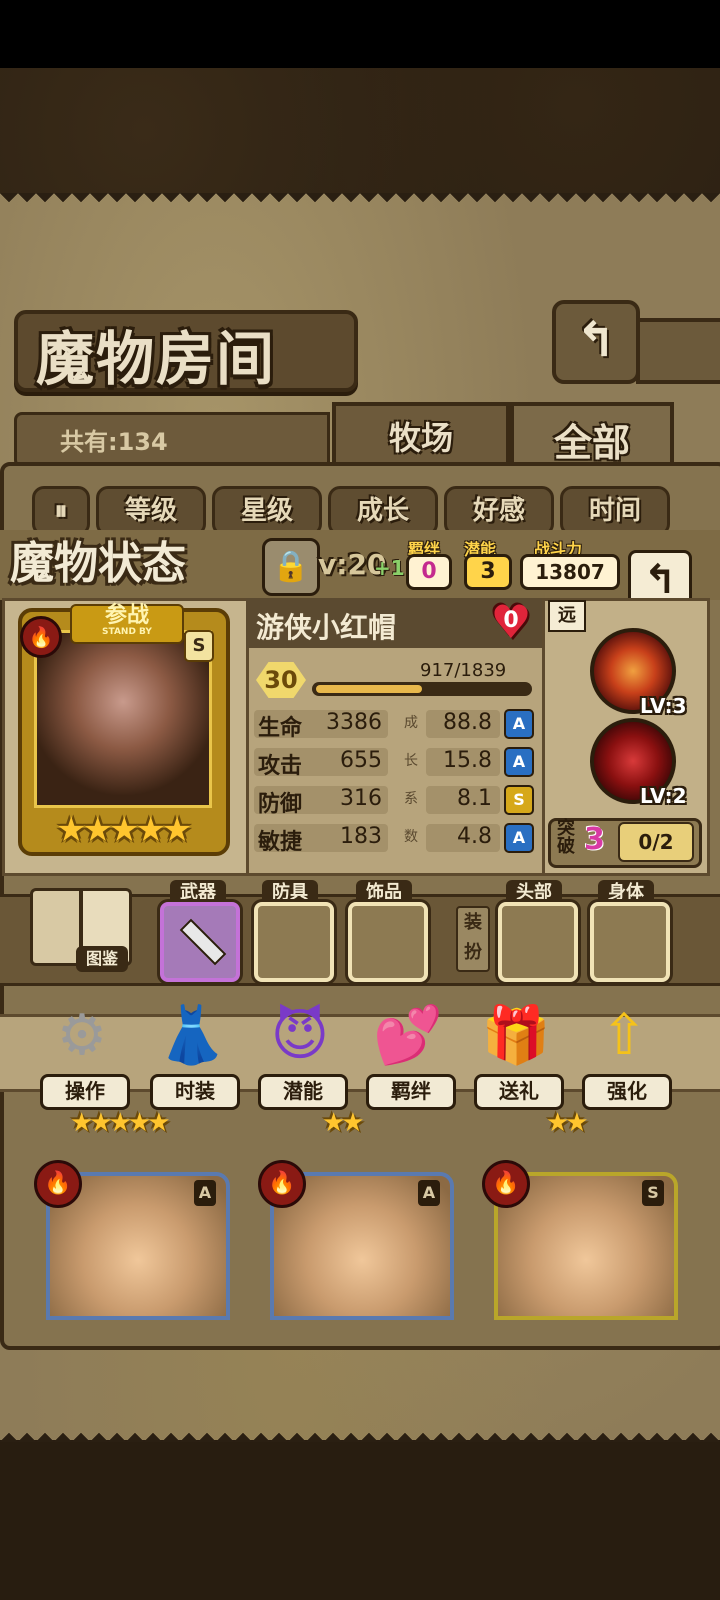 The height and width of the screenshot is (1600, 720). Describe the element at coordinates (203, 942) in the screenshot. I see `wrench-icon` at that location.